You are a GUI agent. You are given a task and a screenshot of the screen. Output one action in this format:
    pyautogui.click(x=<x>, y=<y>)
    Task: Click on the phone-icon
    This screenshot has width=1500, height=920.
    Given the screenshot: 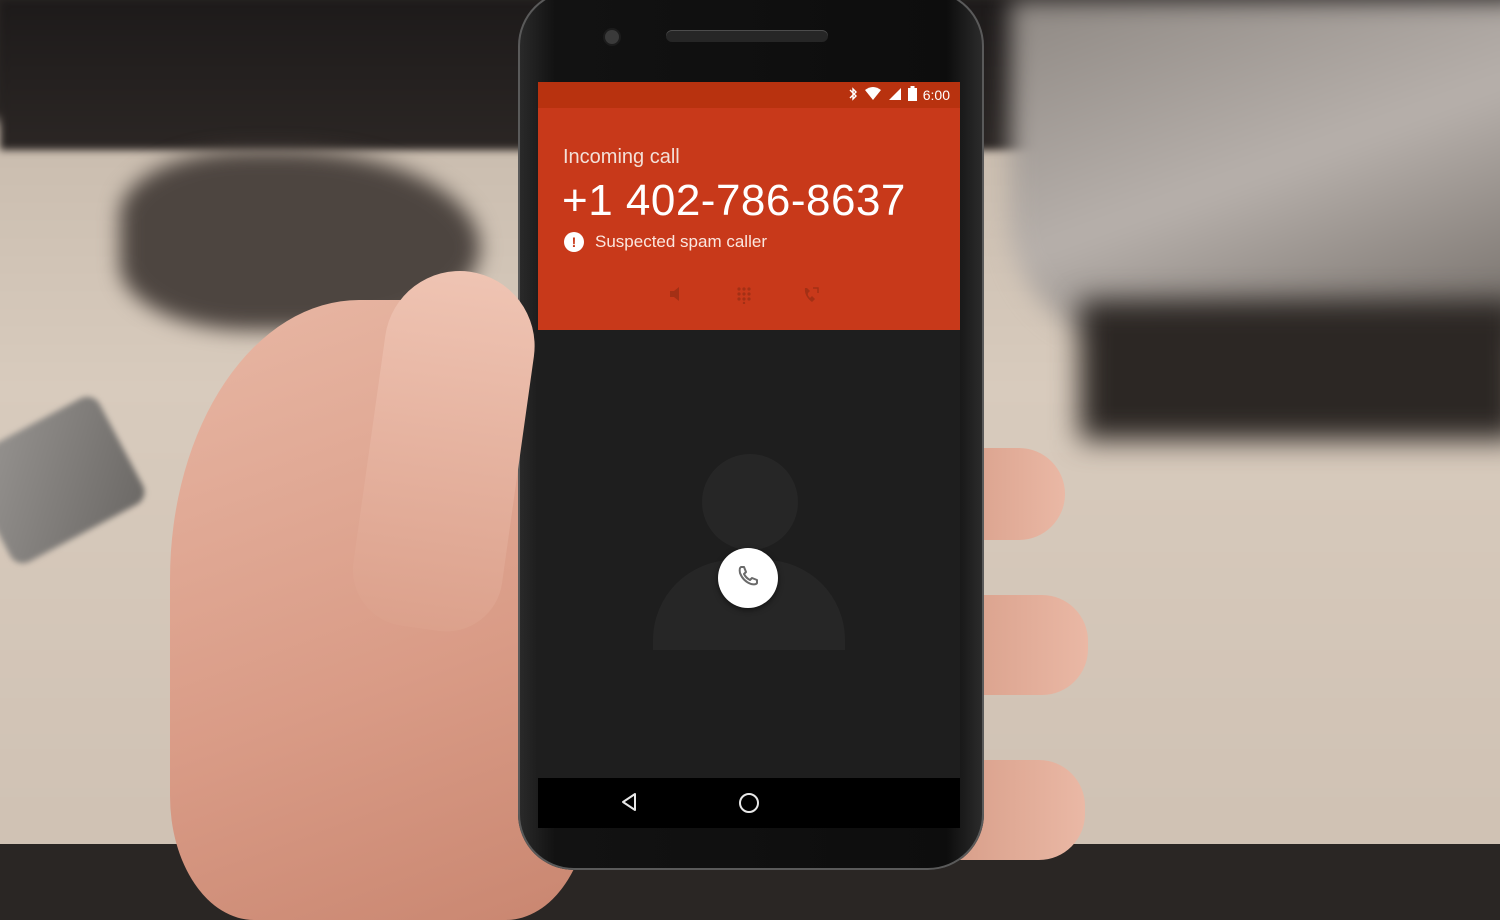 What is the action you would take?
    pyautogui.click(x=748, y=578)
    